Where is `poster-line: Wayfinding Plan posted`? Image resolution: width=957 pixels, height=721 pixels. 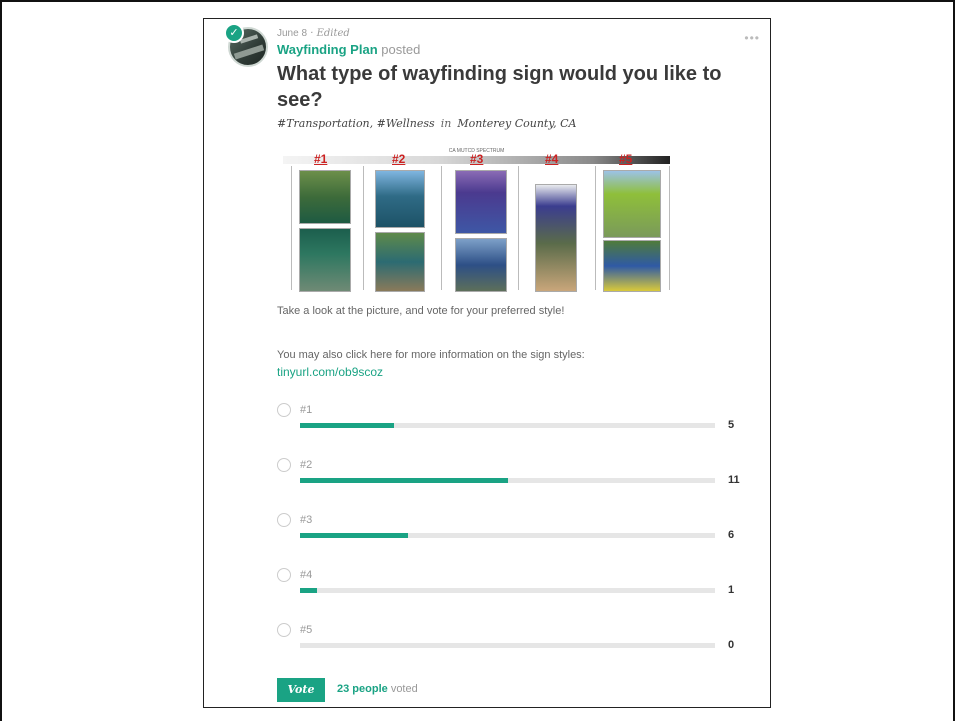
poster-line: Wayfinding Plan posted is located at coordinates (348, 49).